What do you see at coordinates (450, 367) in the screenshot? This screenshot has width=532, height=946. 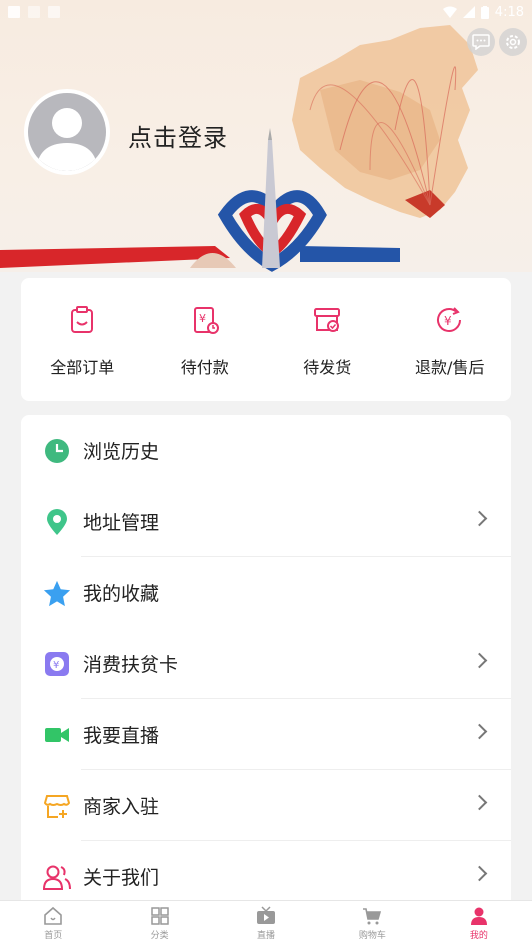 I see `order-label: 退款/售后` at bounding box center [450, 367].